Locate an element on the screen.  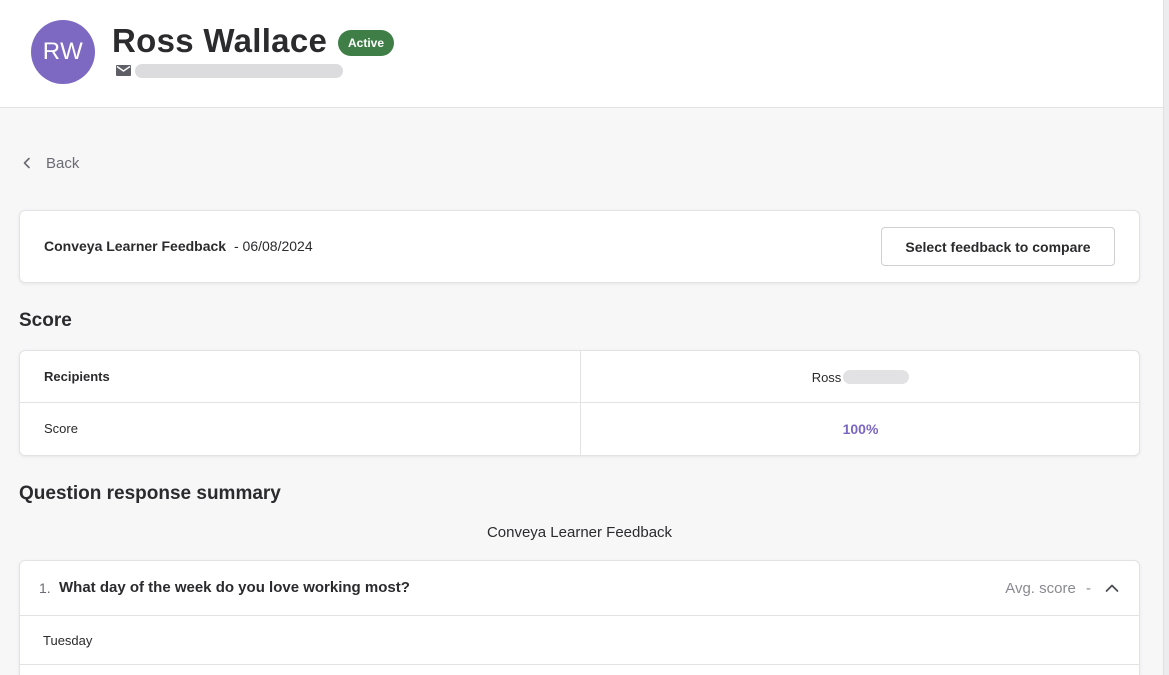
answer-text: Tuesday is located at coordinates (68, 640).